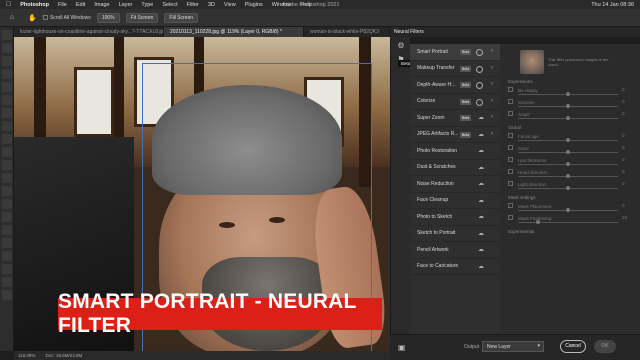  What do you see at coordinates (570, 136) in the screenshot?
I see `slider-row: Facial age 0` at bounding box center [570, 136].